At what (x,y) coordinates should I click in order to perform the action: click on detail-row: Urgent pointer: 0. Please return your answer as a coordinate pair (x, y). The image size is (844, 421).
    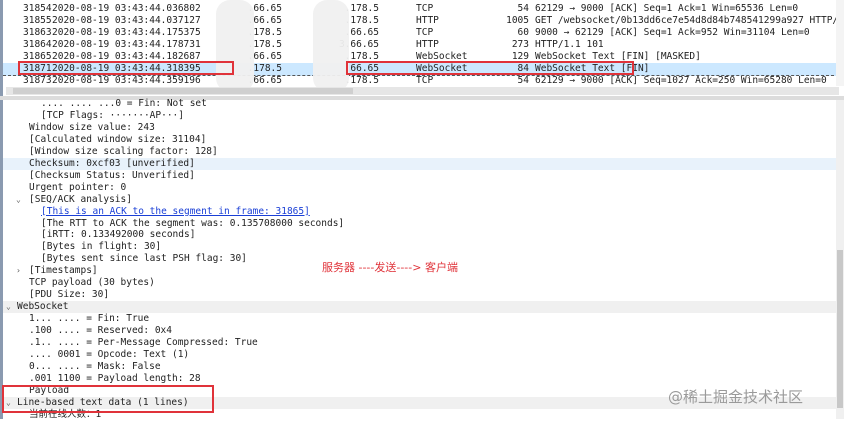
    Looking at the image, I should click on (419, 188).